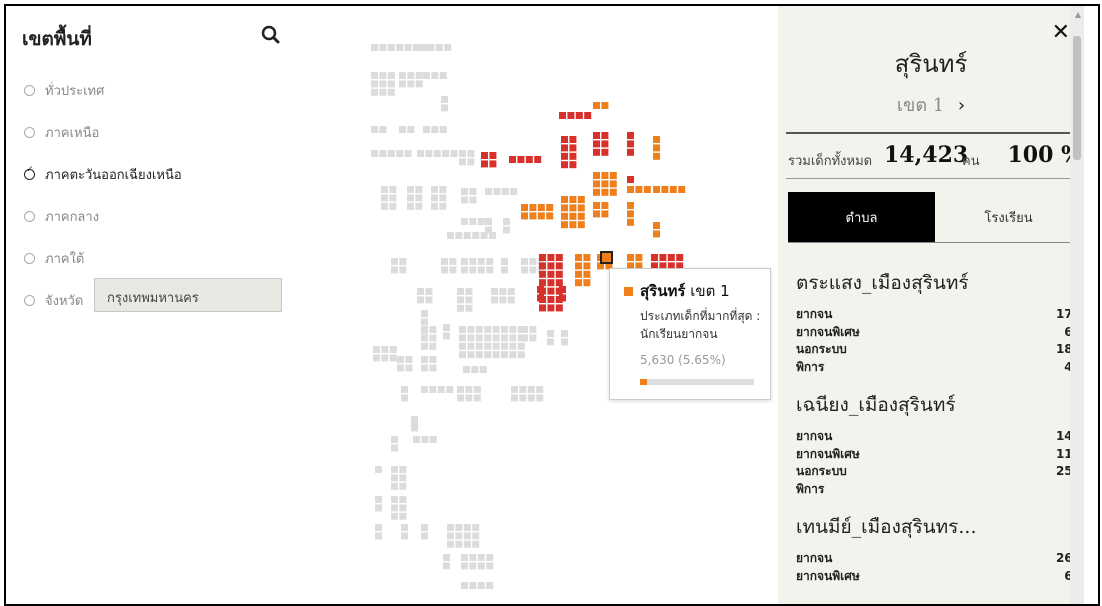 The width and height of the screenshot is (1102, 606). Describe the element at coordinates (271, 35) in the screenshot. I see `search-icon` at that location.